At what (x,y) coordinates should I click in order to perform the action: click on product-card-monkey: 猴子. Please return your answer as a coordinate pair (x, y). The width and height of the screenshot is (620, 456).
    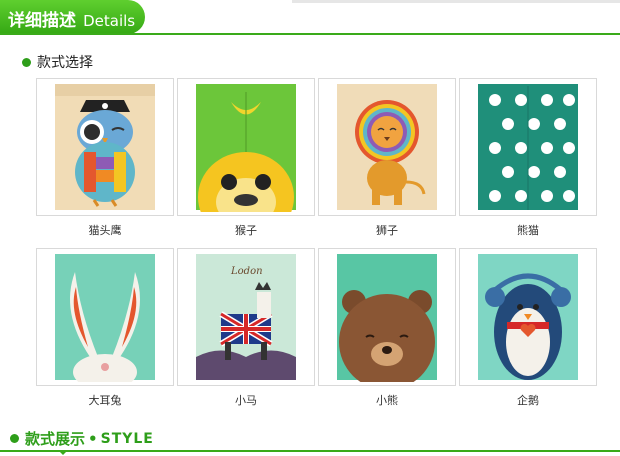
    Looking at the image, I should click on (246, 158).